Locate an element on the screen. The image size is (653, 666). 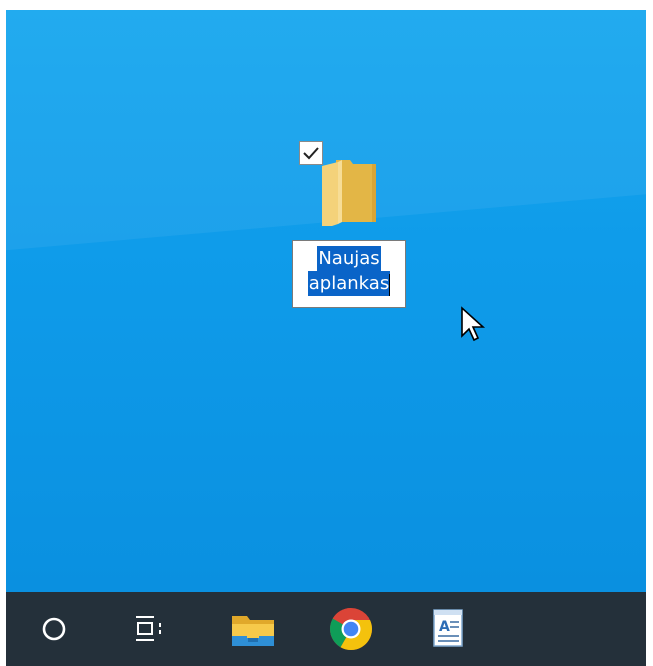
rename-line-1: Naujas is located at coordinates (349, 258).